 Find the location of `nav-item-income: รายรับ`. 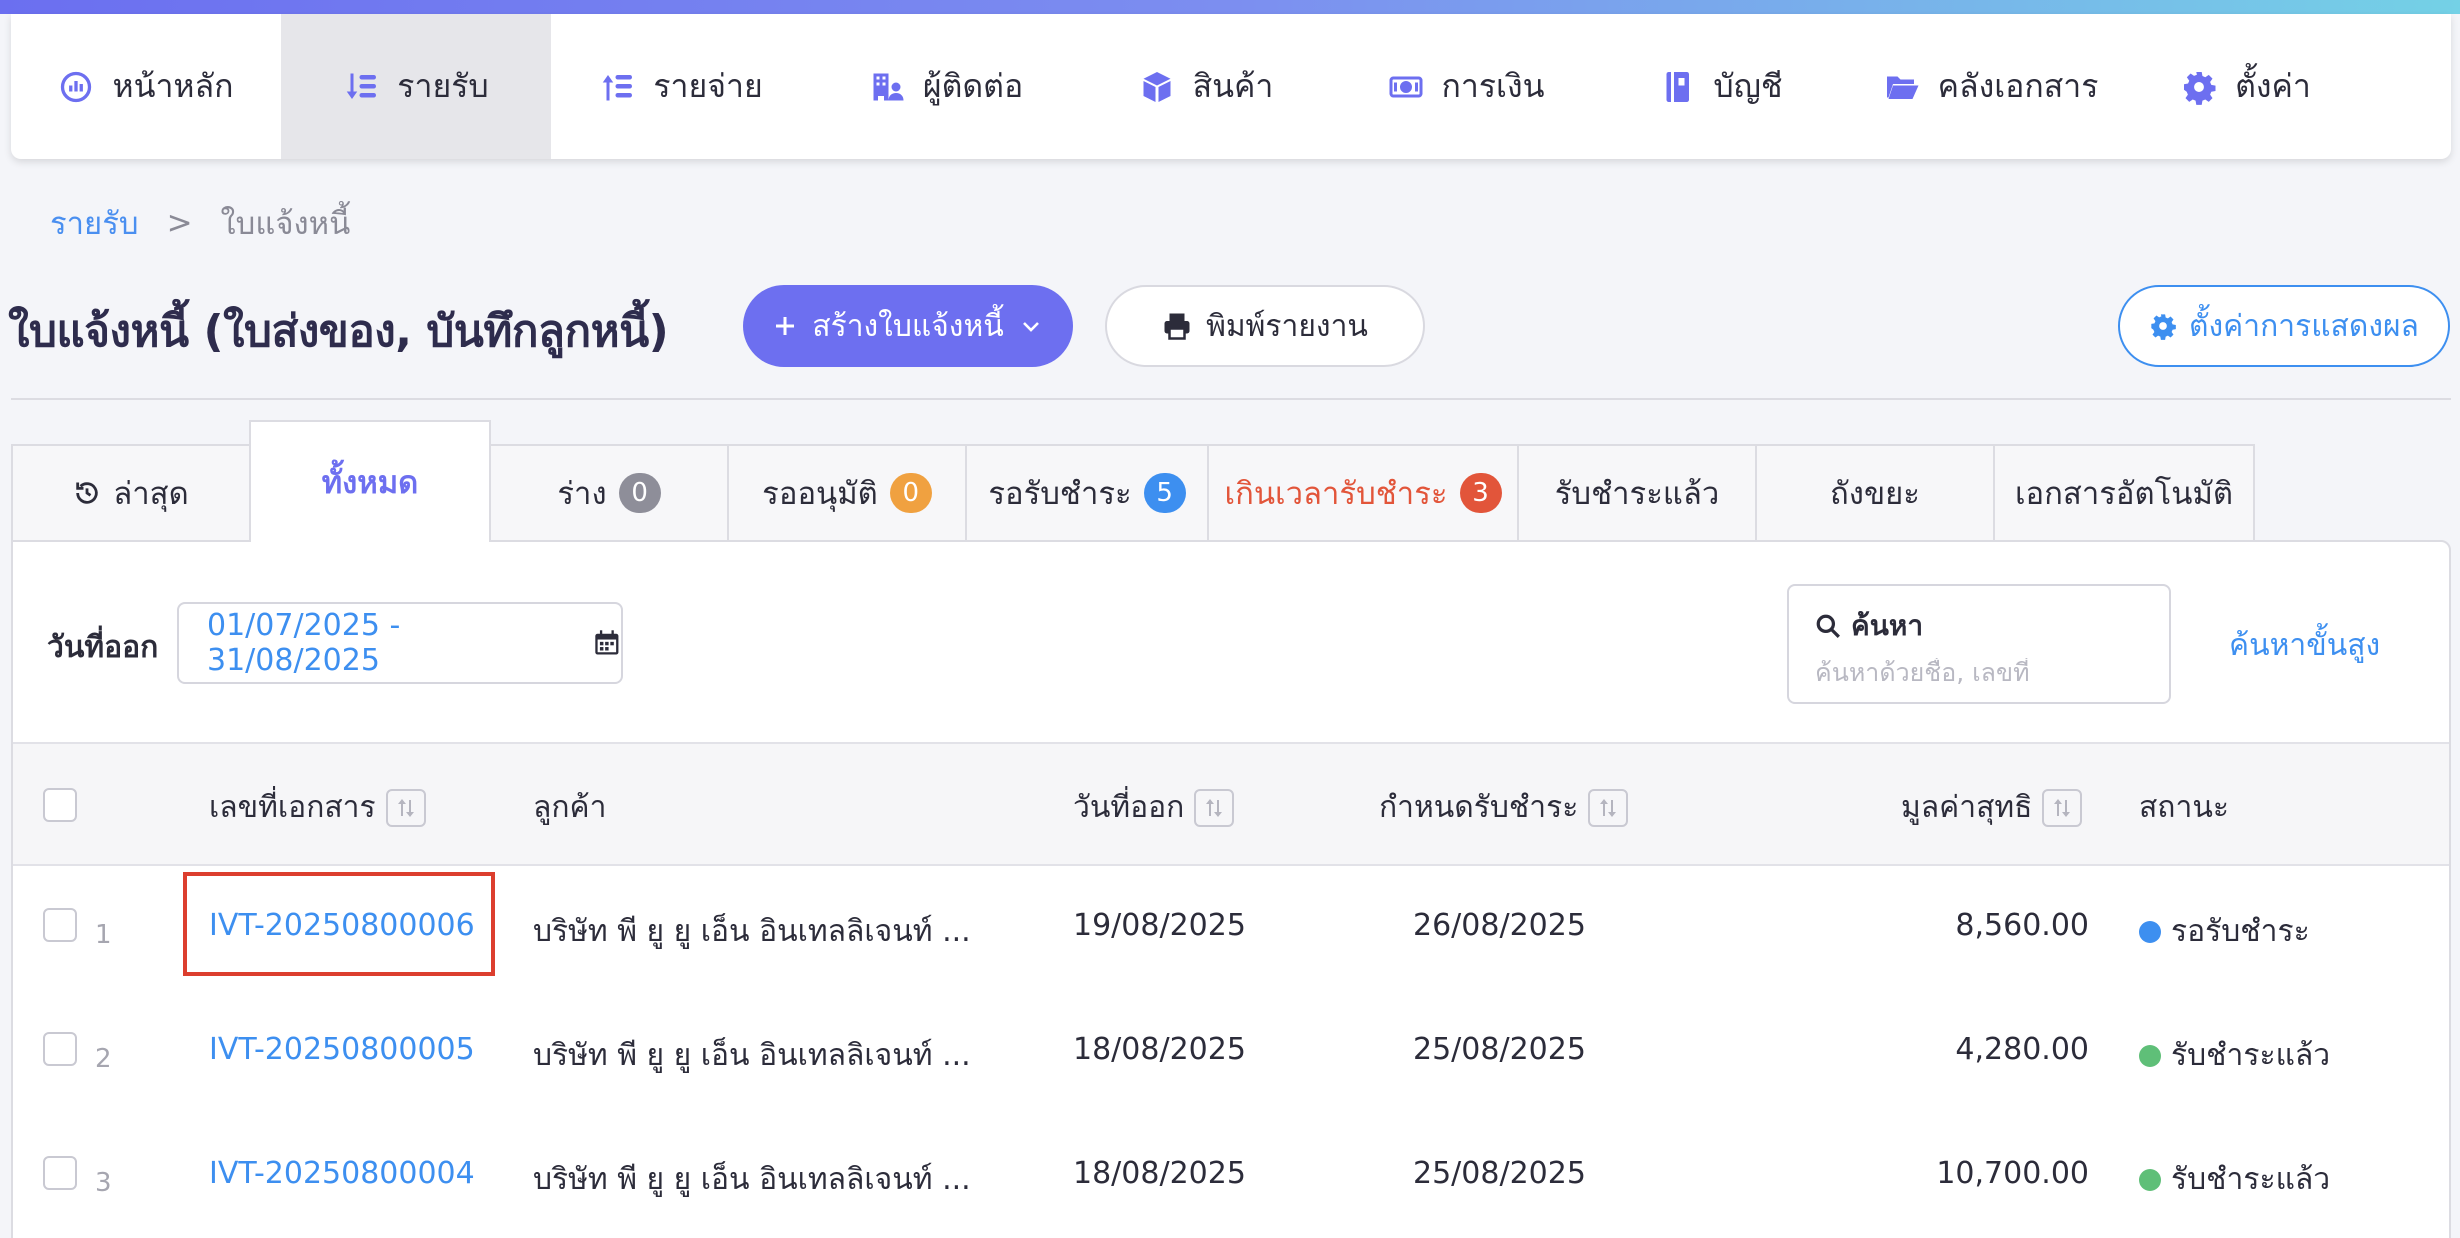

nav-item-income: รายรับ is located at coordinates (416, 86).